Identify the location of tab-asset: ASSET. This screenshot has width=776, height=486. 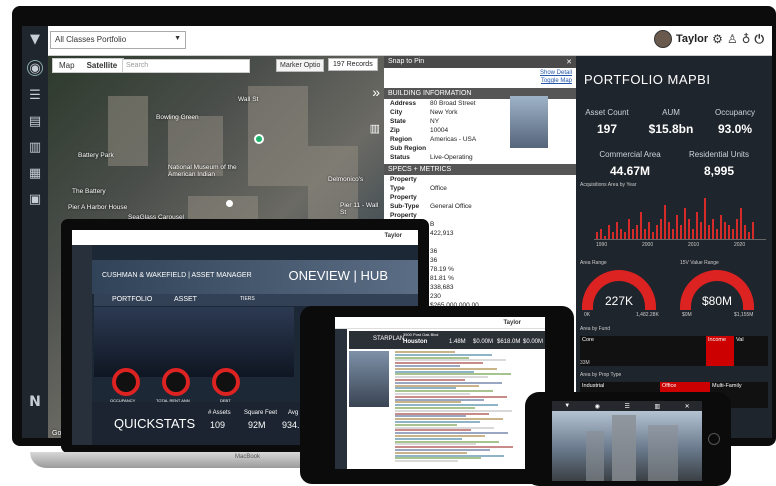
(185, 299).